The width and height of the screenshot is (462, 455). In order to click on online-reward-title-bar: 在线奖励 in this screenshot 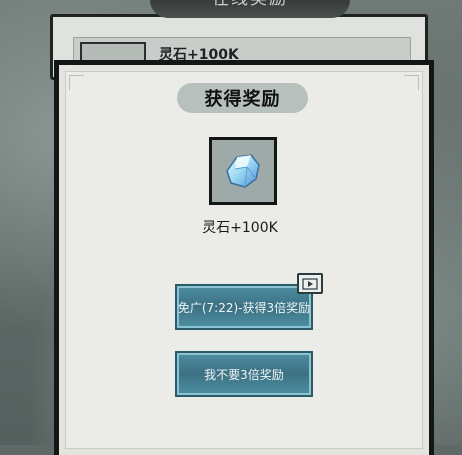, I will do `click(250, 9)`.